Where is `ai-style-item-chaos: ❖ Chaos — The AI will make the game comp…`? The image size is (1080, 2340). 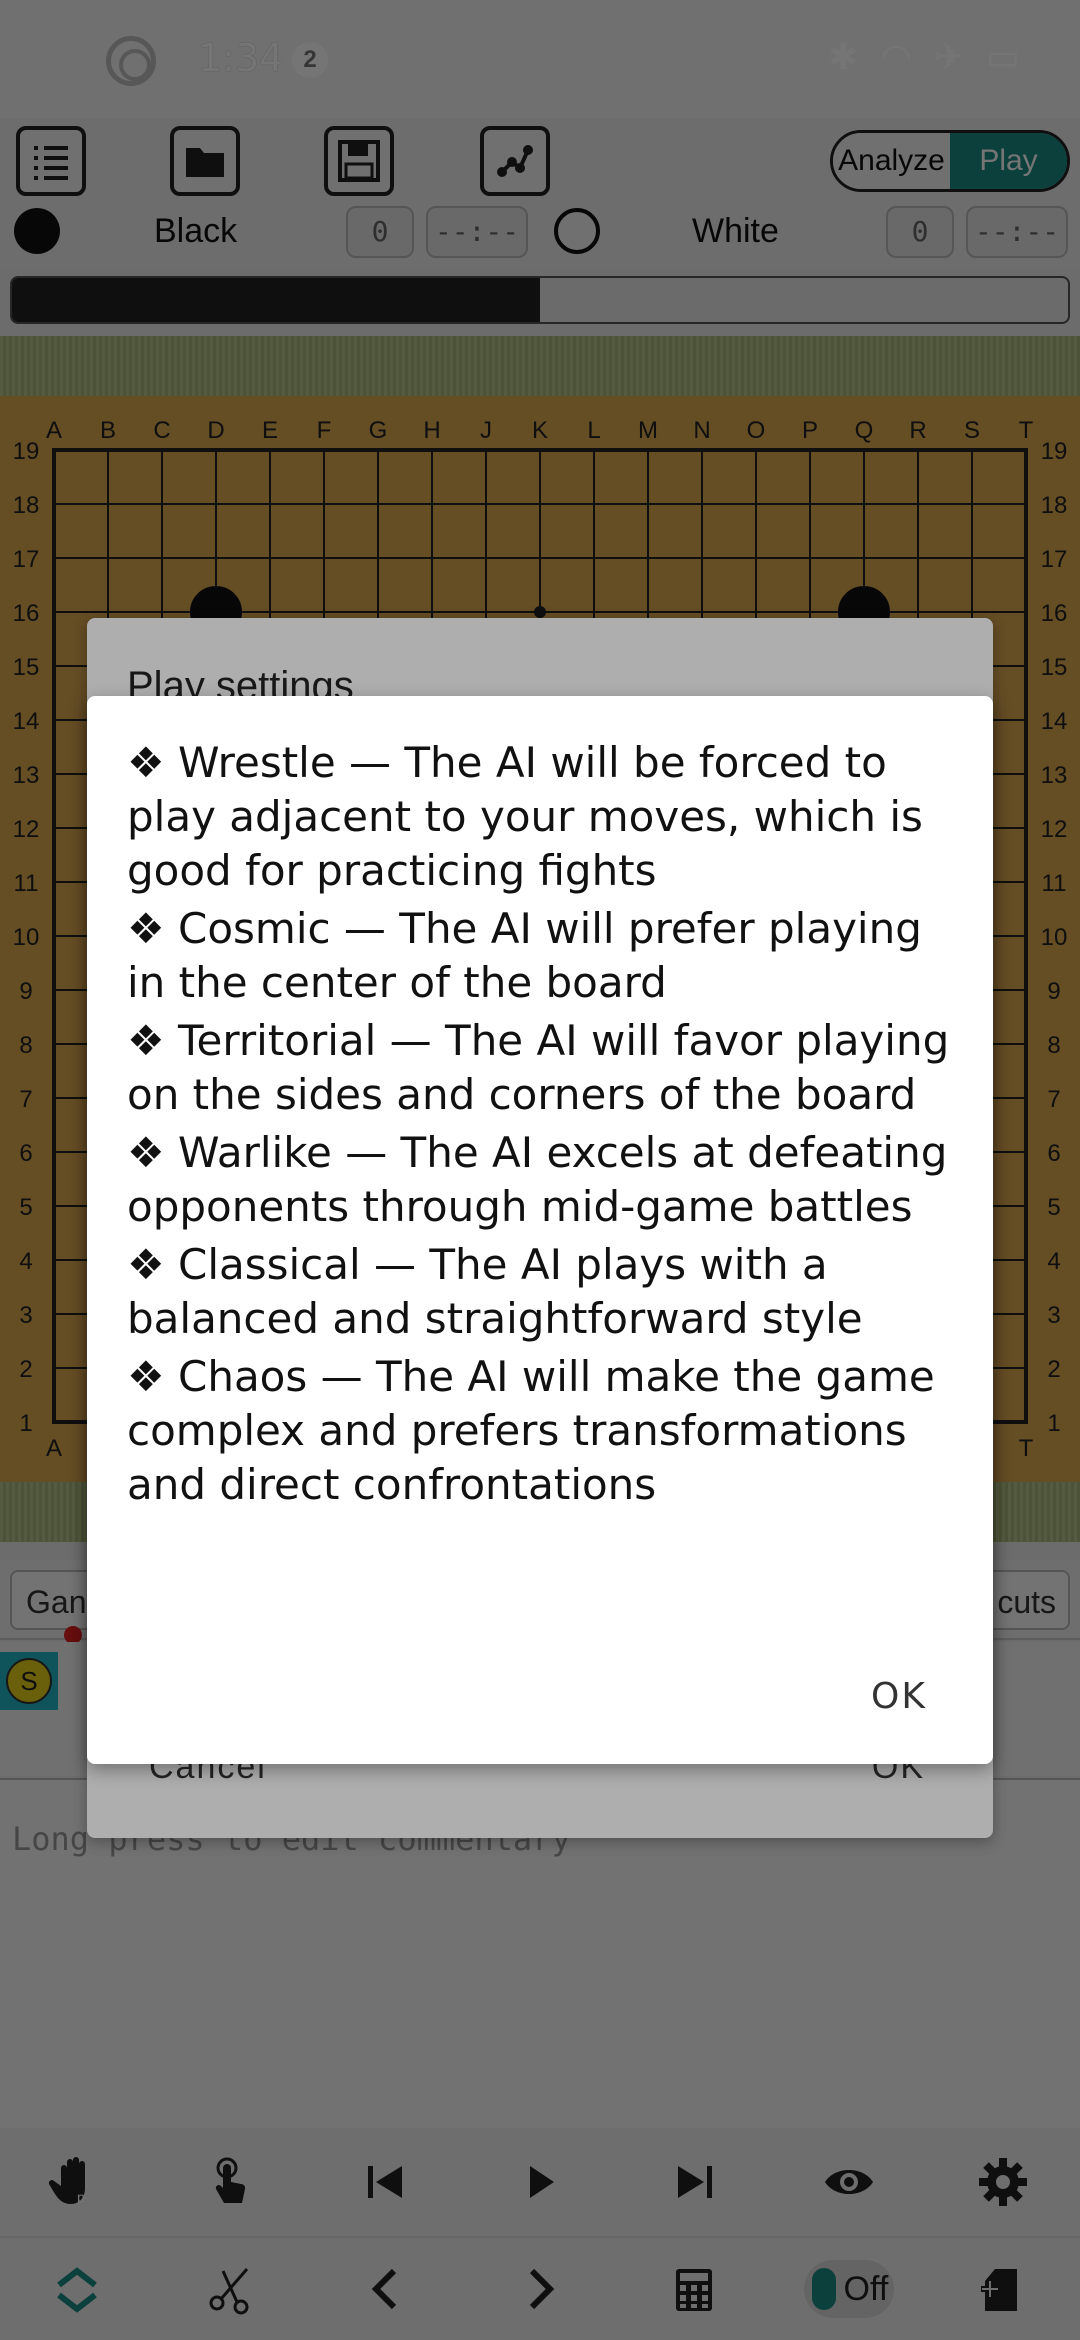 ai-style-item-chaos: ❖ Chaos — The AI will make the game comp… is located at coordinates (531, 1430).